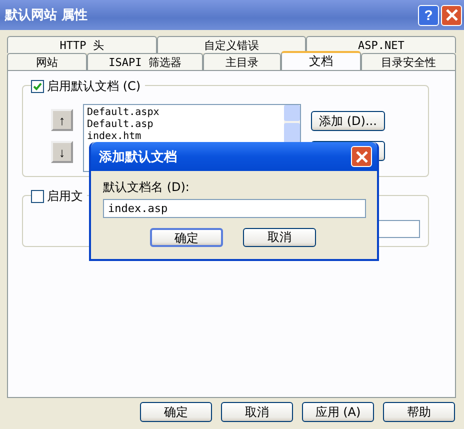 The width and height of the screenshot is (464, 429). What do you see at coordinates (338, 412) in the screenshot?
I see `dialog-button: 应用 (A)` at bounding box center [338, 412].